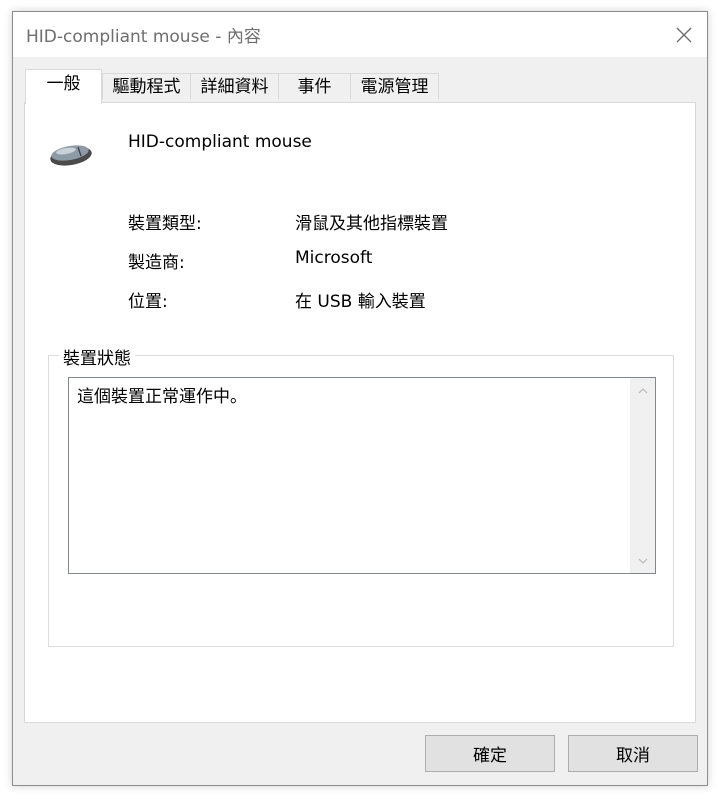 The height and width of the screenshot is (799, 718). I want to click on tab-events-label: 事件, so click(314, 87).